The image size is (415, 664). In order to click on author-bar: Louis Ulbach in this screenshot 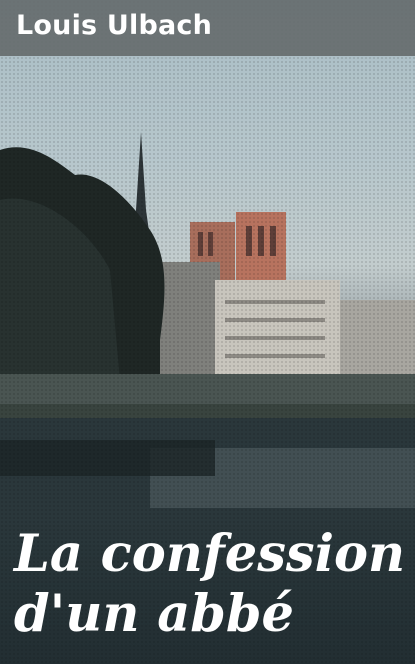, I will do `click(207, 28)`.